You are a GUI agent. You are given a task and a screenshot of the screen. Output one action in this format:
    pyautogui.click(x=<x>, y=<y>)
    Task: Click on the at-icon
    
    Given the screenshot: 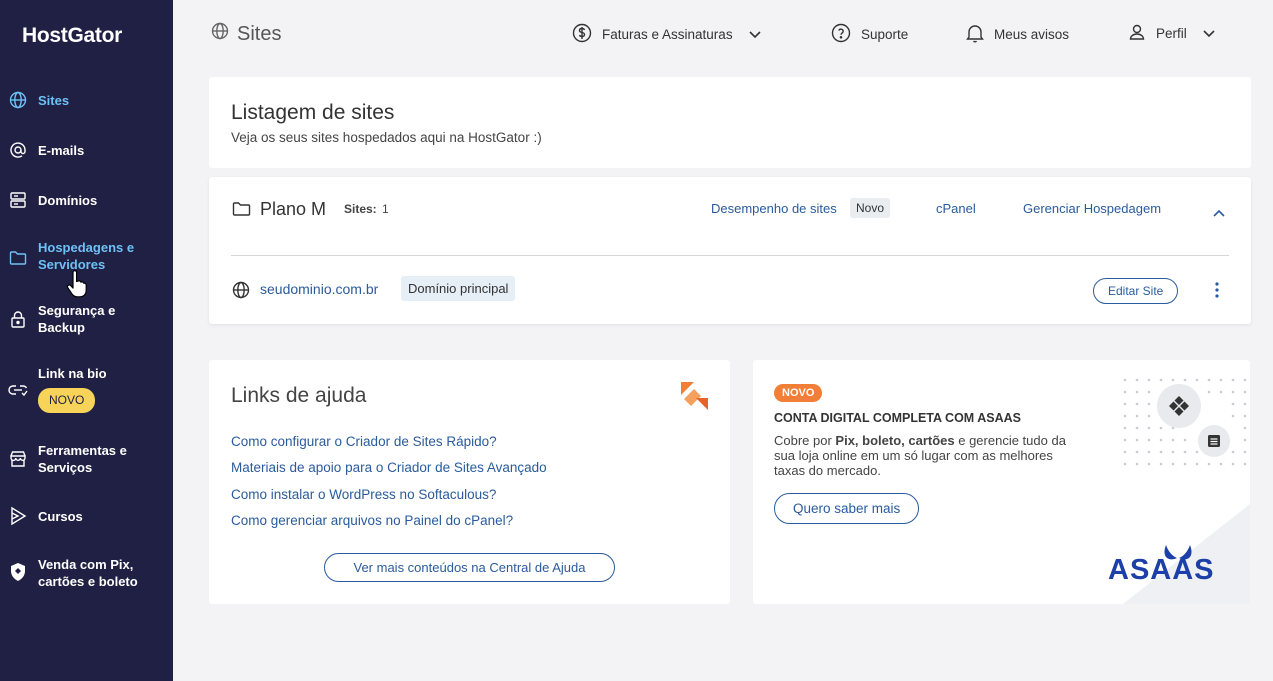 What is the action you would take?
    pyautogui.click(x=18, y=150)
    